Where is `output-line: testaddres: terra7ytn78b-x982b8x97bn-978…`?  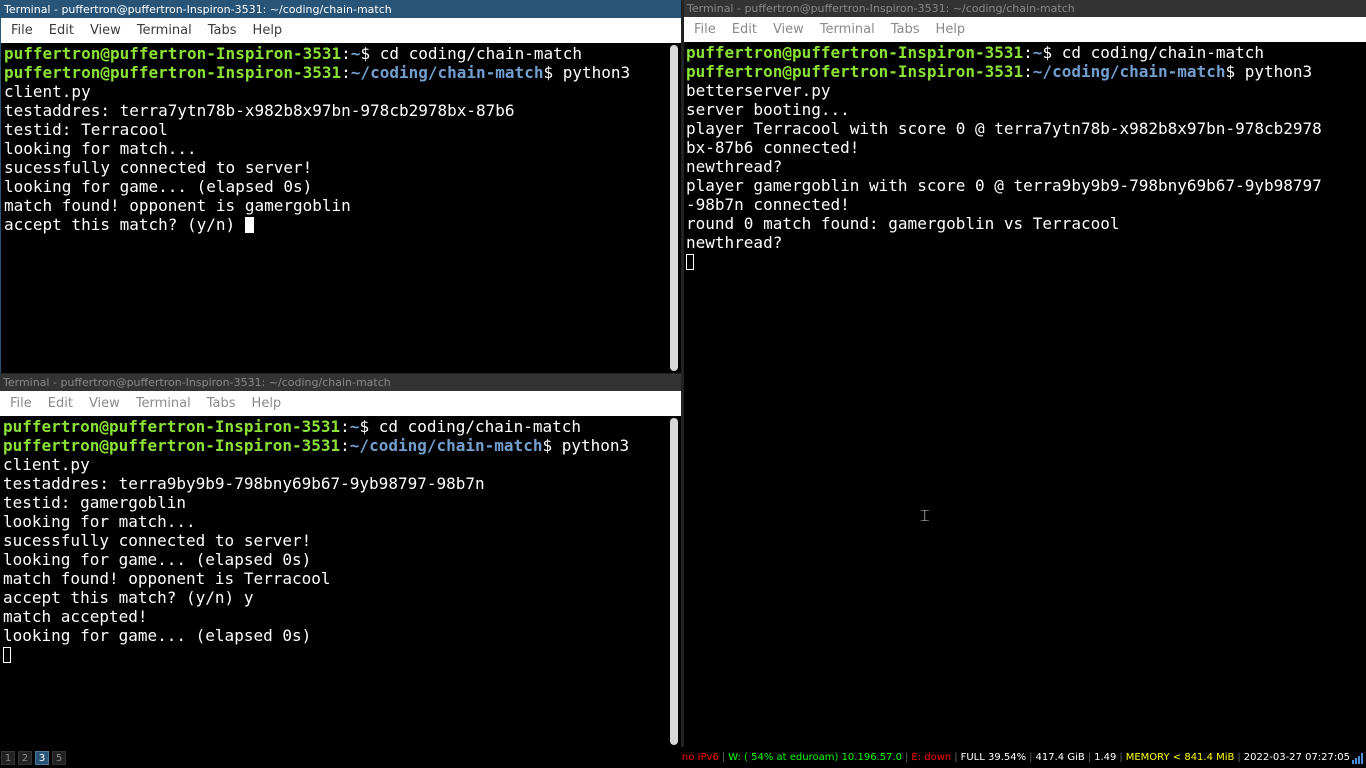
output-line: testaddres: terra7ytn78b-x982b8x97bn-978… is located at coordinates (259, 110).